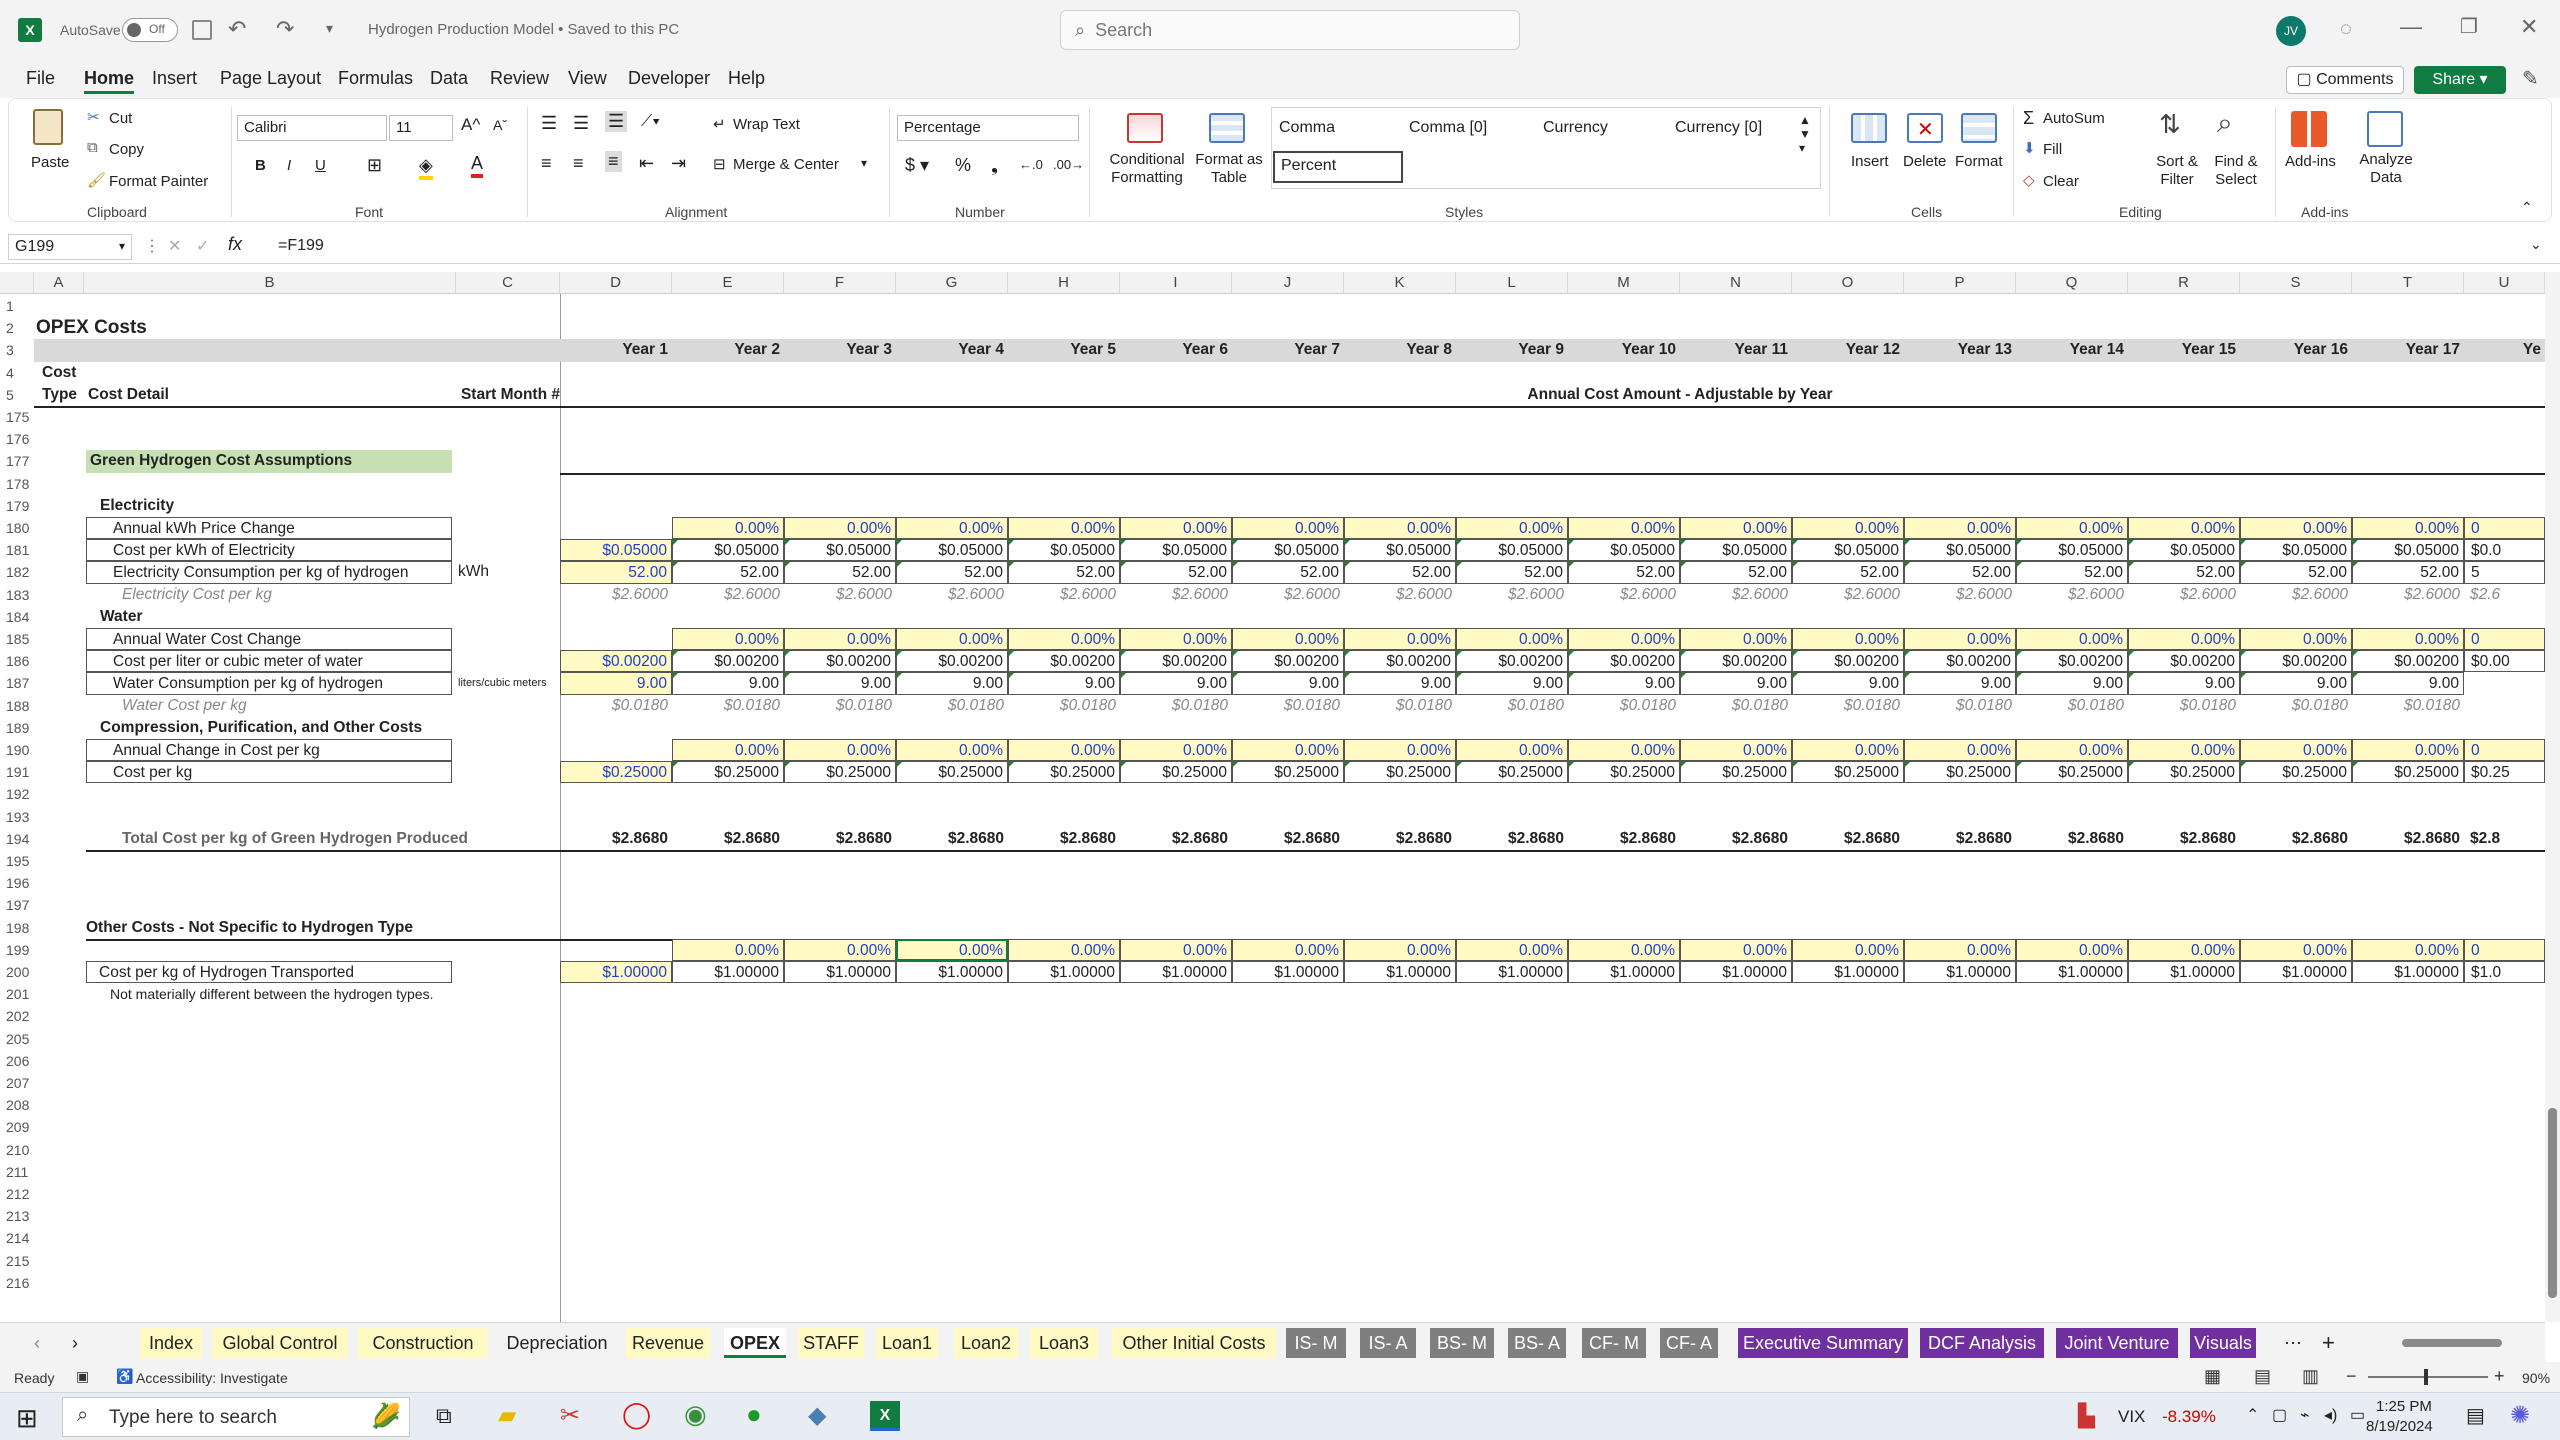 The height and width of the screenshot is (1440, 2560). Describe the element at coordinates (2293, 1343) in the screenshot. I see `tab-more-icon: ⋯` at that location.